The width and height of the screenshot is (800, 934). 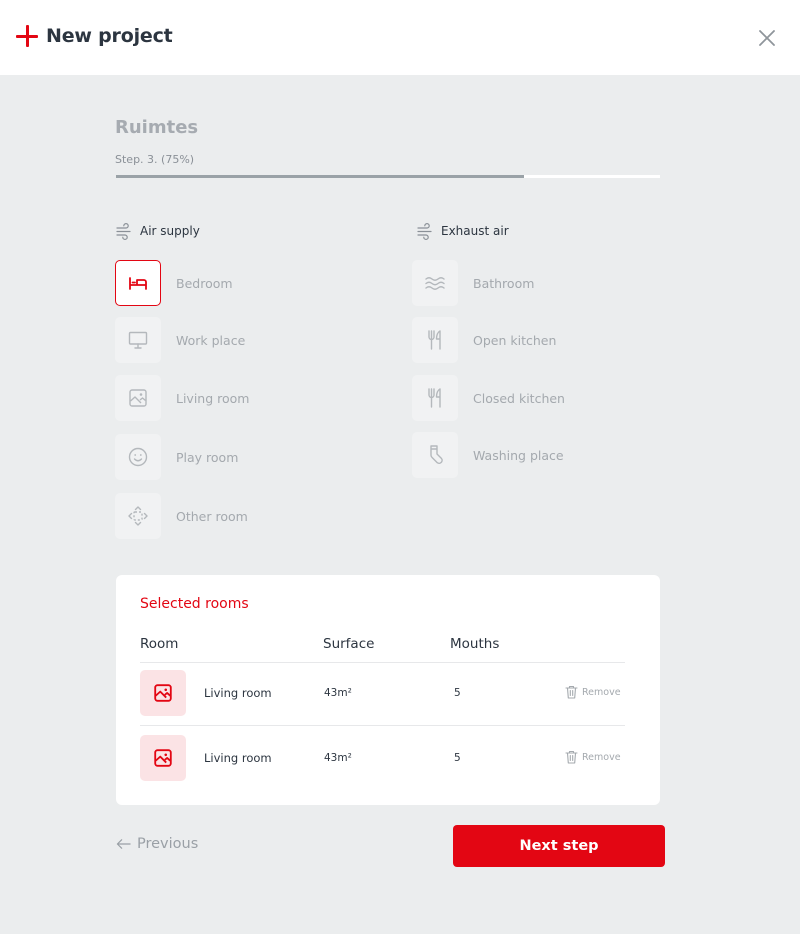 I want to click on room-label: Living room, so click(x=213, y=398).